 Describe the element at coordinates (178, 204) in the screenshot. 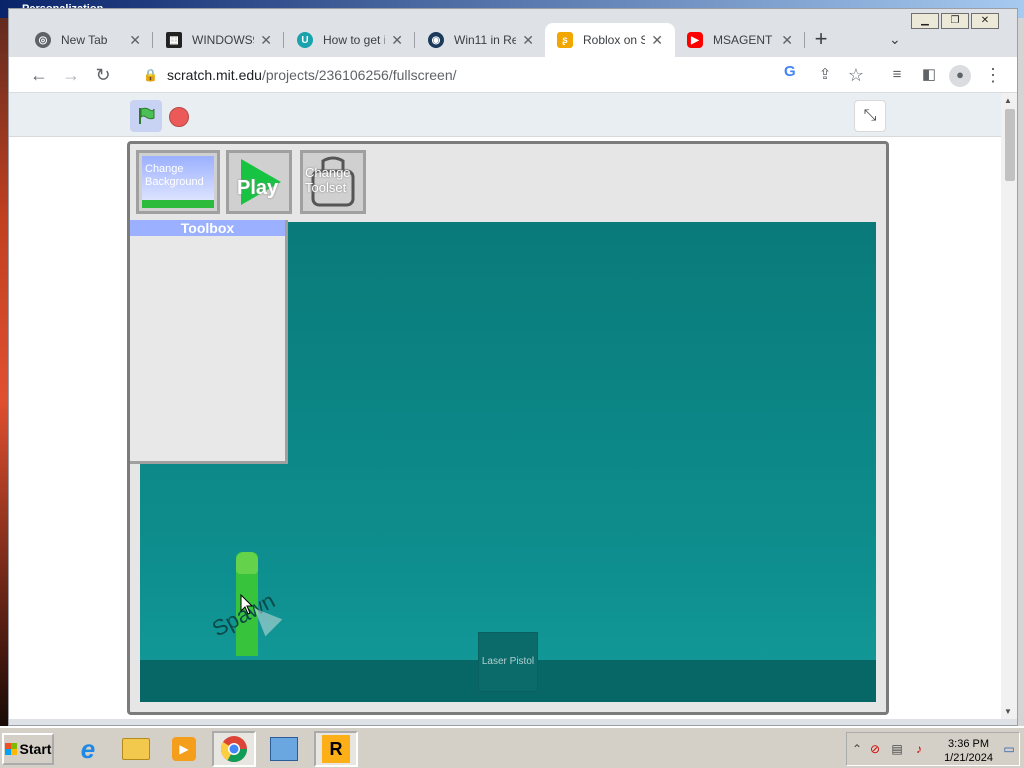

I see `grass-strip` at that location.